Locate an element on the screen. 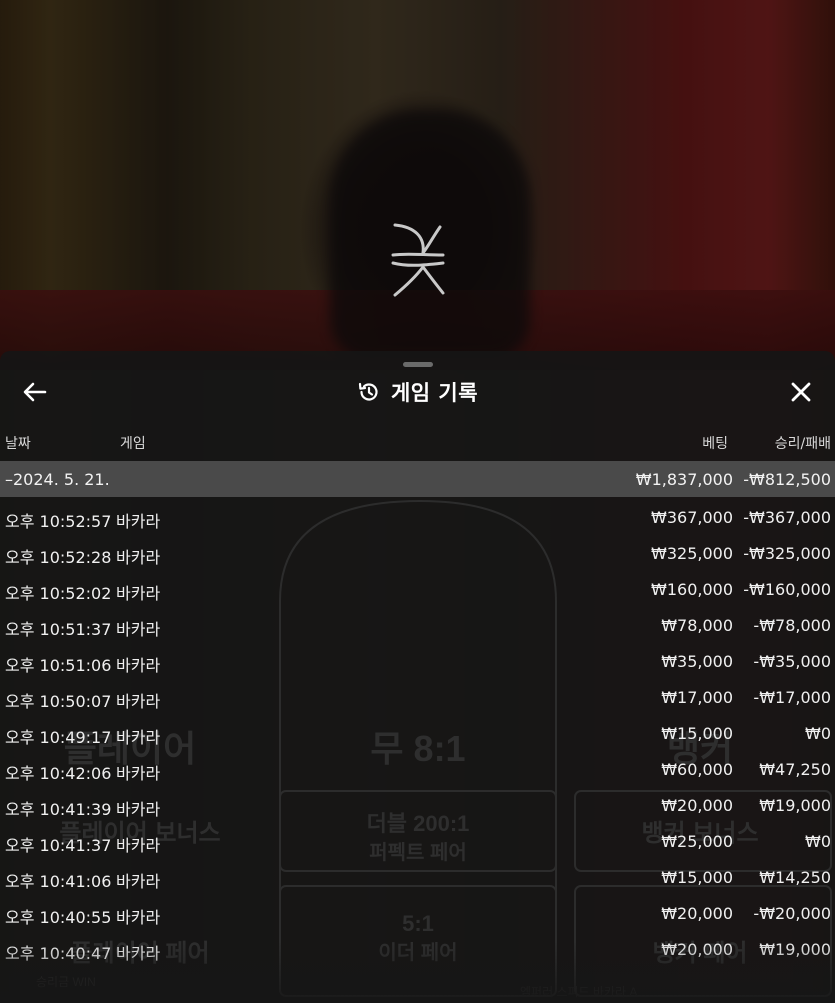 Image resolution: width=835 pixels, height=1003 pixels. history-icon is located at coordinates (368, 391).